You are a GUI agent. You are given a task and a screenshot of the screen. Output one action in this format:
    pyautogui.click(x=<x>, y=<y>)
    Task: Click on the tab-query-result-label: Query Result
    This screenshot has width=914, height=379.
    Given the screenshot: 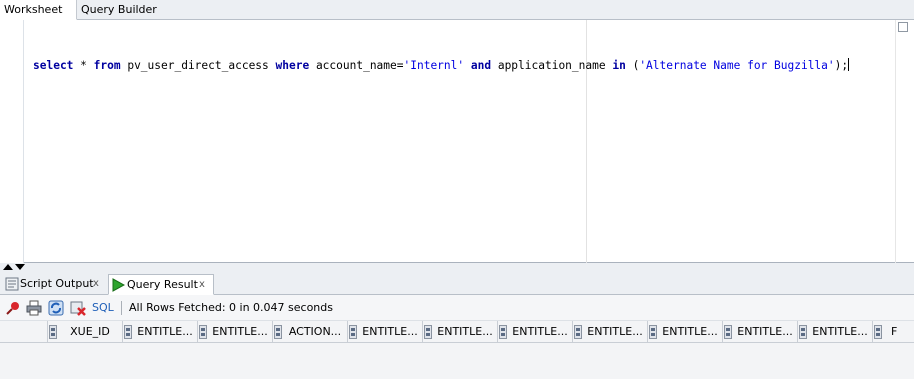 What is the action you would take?
    pyautogui.click(x=162, y=284)
    